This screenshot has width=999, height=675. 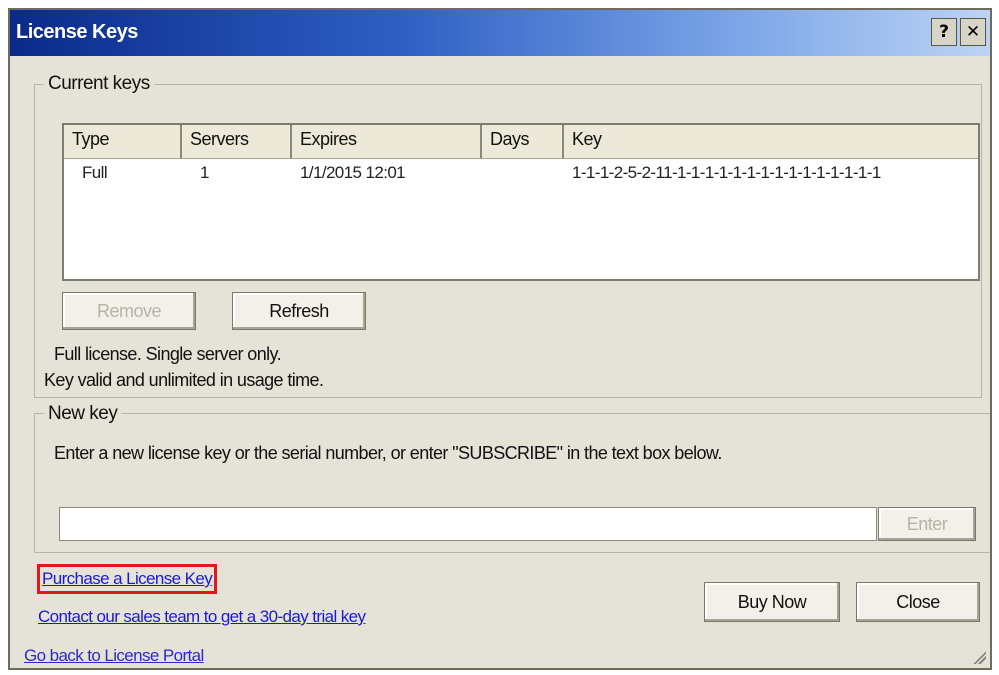 I want to click on window-title: License Keys, so click(x=77, y=32).